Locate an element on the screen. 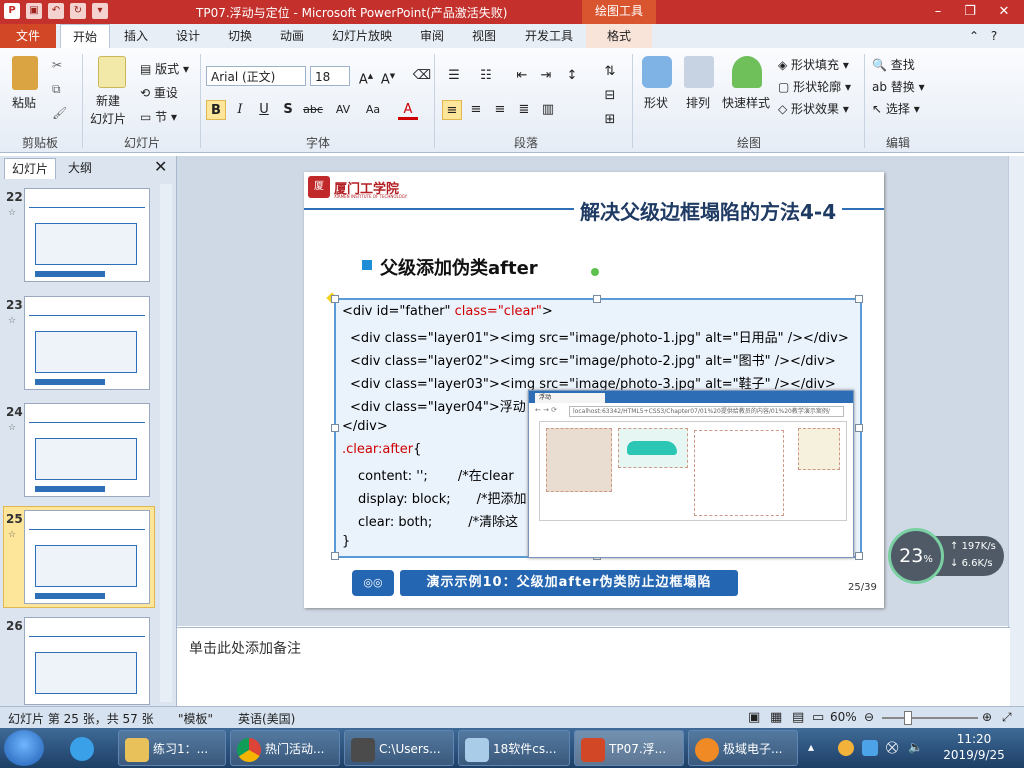 The height and width of the screenshot is (768, 1024). tab-view: 视图 is located at coordinates (484, 36).